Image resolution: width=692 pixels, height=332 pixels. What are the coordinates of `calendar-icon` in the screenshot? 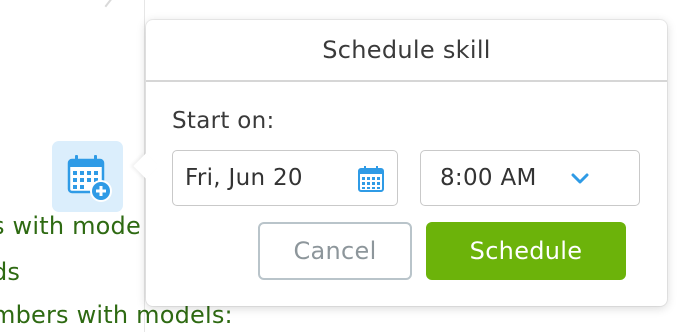 It's located at (371, 179).